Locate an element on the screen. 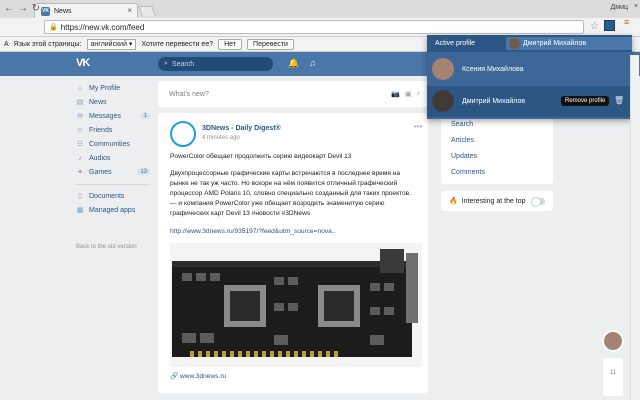 The image size is (640, 400). close-tab-icon: × is located at coordinates (129, 10).